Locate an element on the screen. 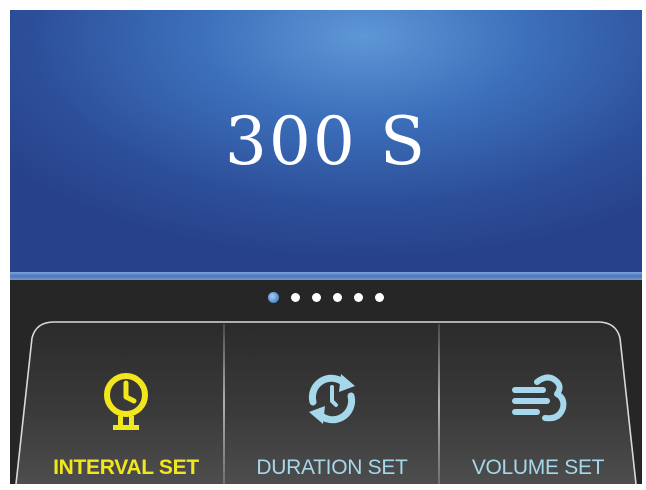 This screenshot has height=490, width=646. cycle-arrows-icon is located at coordinates (332, 399).